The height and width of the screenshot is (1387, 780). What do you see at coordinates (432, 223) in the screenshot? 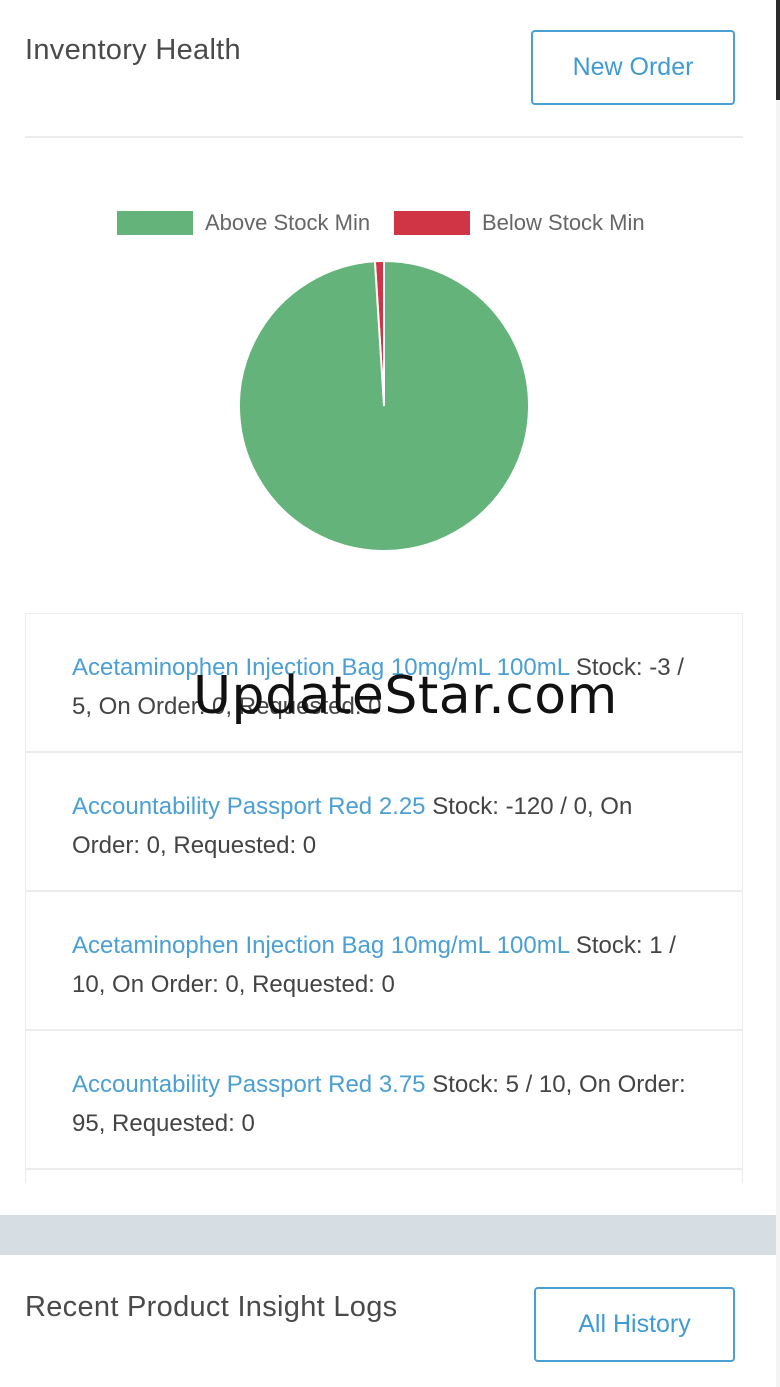
I see `legend-swatch-below` at bounding box center [432, 223].